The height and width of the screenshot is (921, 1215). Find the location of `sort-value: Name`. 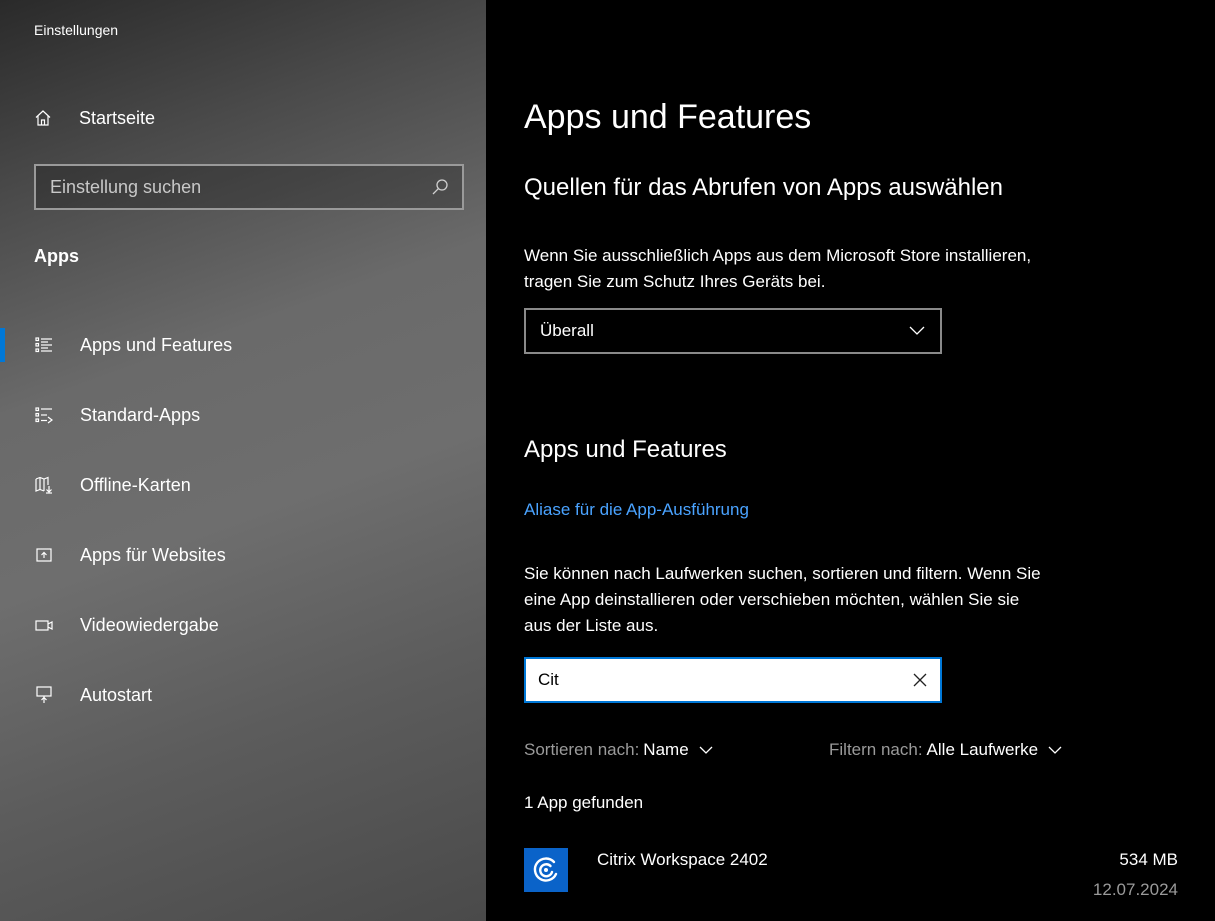

sort-value: Name is located at coordinates (666, 749).